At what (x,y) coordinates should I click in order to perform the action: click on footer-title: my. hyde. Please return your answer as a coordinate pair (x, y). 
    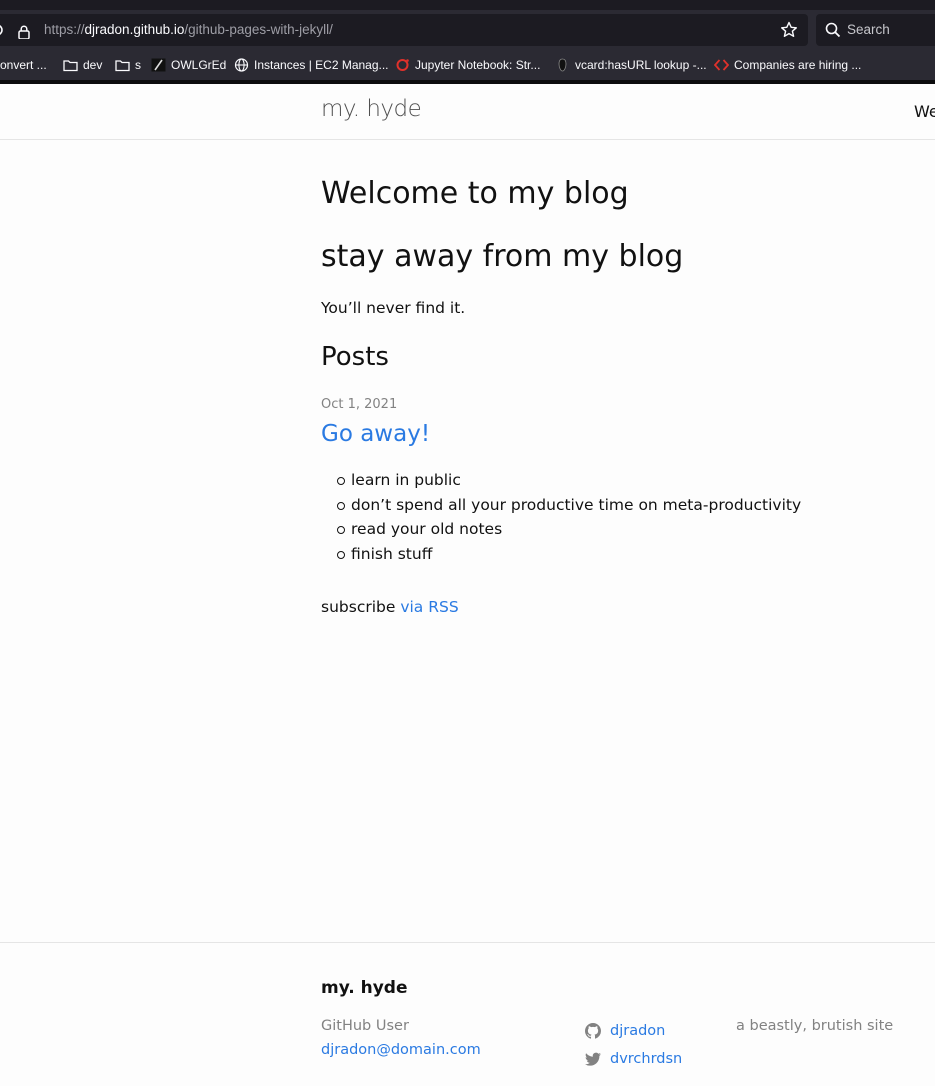
    Looking at the image, I should click on (364, 988).